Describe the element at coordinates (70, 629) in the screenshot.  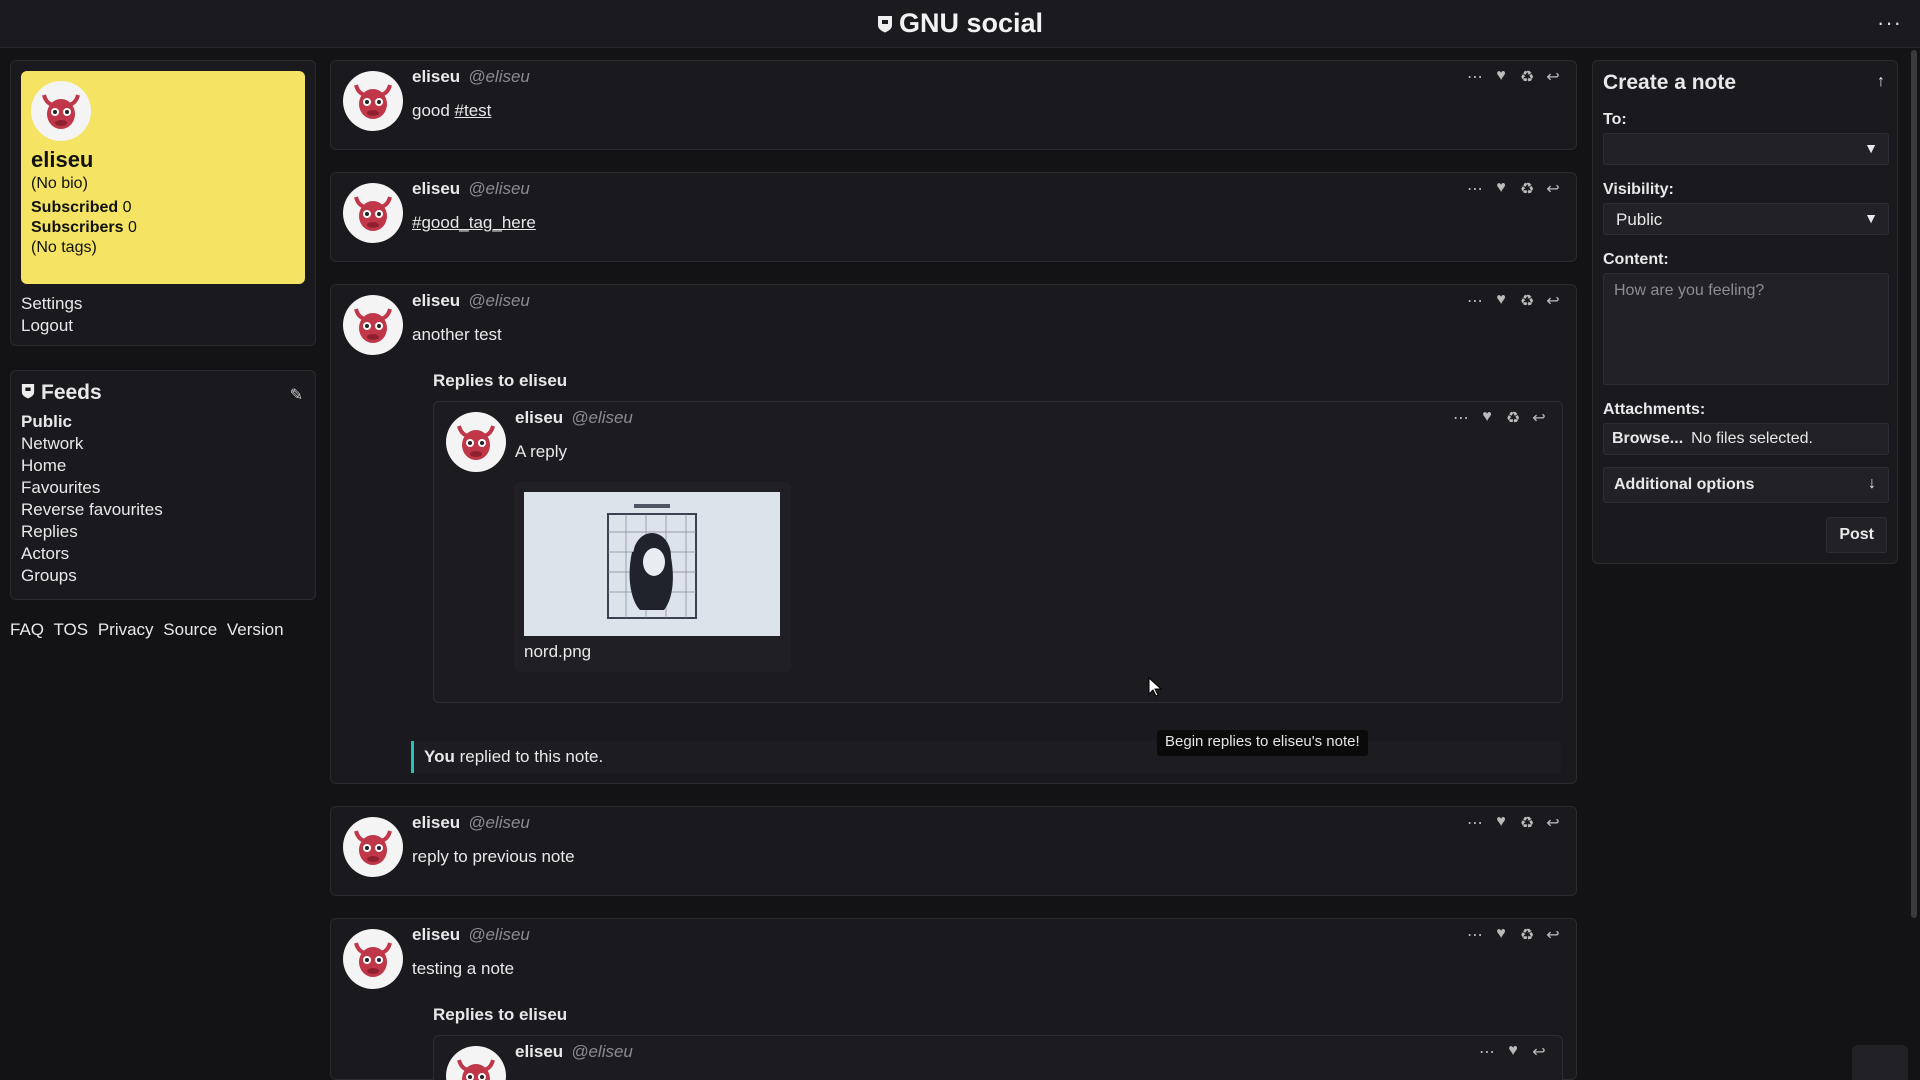
I see `footer-link-tos: TOS` at that location.